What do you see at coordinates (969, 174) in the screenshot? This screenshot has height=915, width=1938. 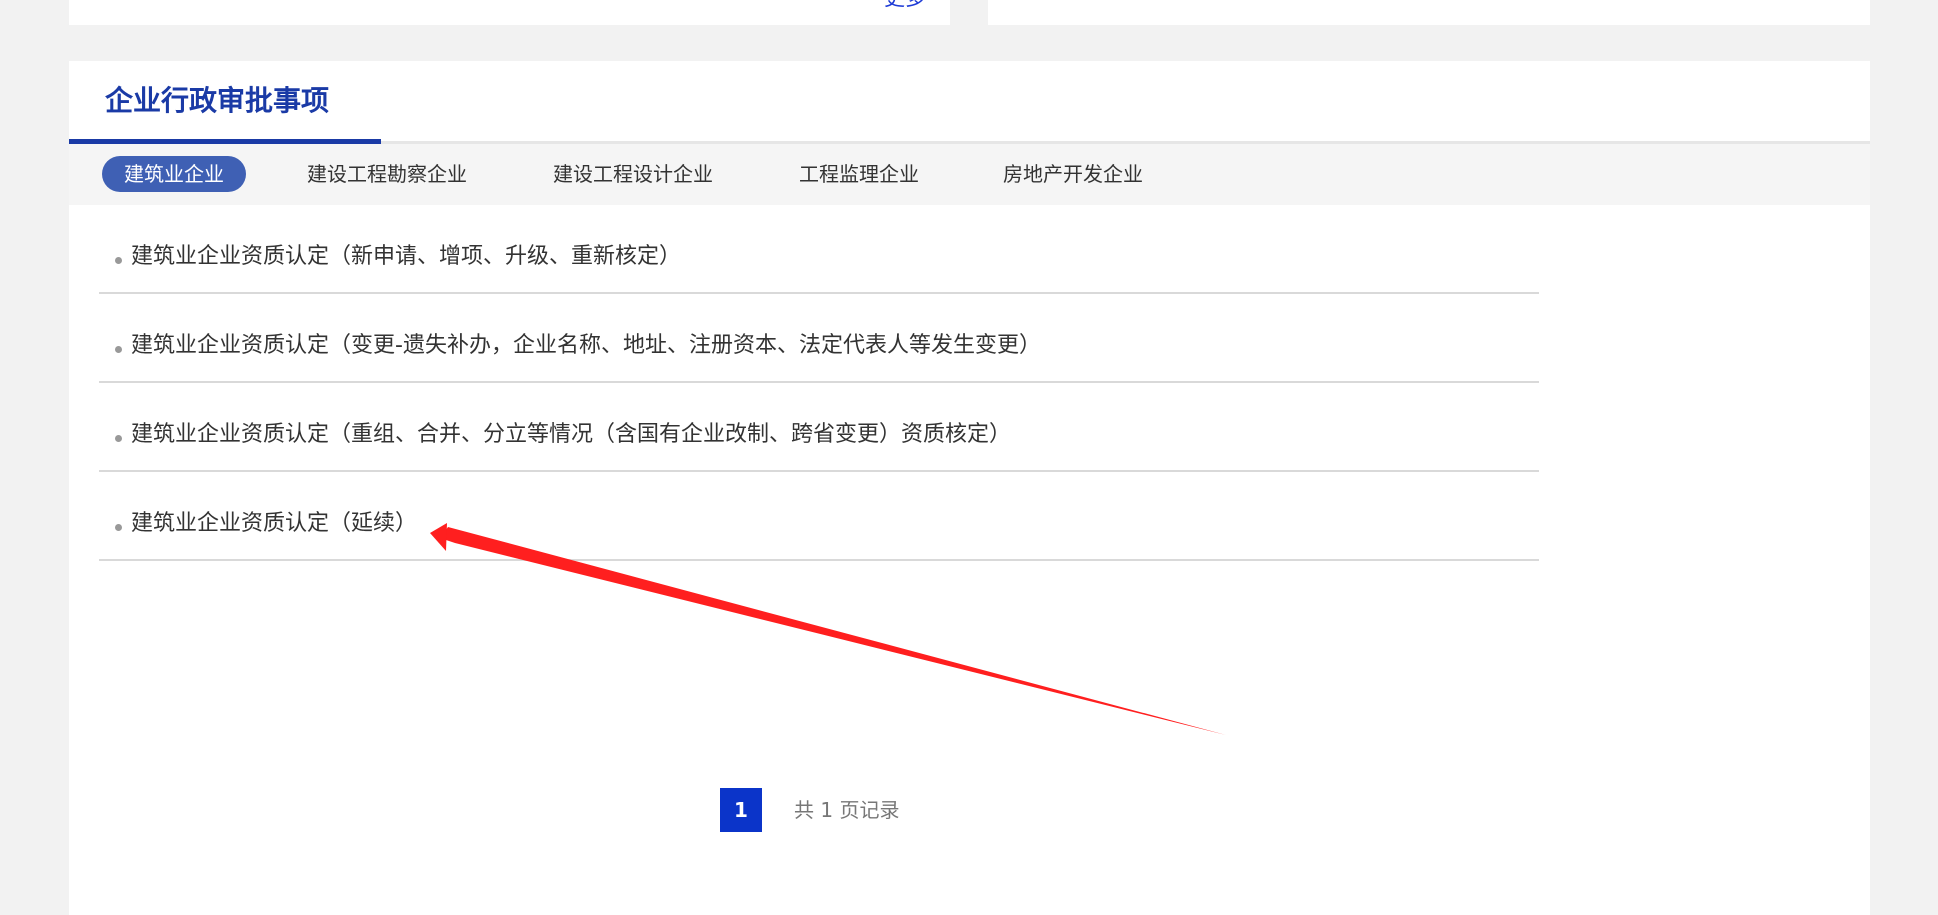 I see `category-tabs: 建筑业企业 建设工程勘察企业 建设工程设计企业 工程监理企业 房地产开发企业` at bounding box center [969, 174].